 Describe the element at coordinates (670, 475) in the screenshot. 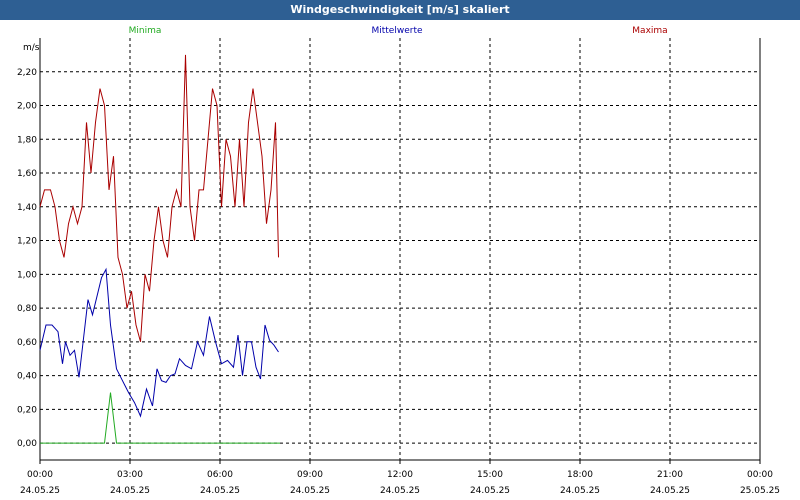

I see `x-tick-time: 21:00` at that location.